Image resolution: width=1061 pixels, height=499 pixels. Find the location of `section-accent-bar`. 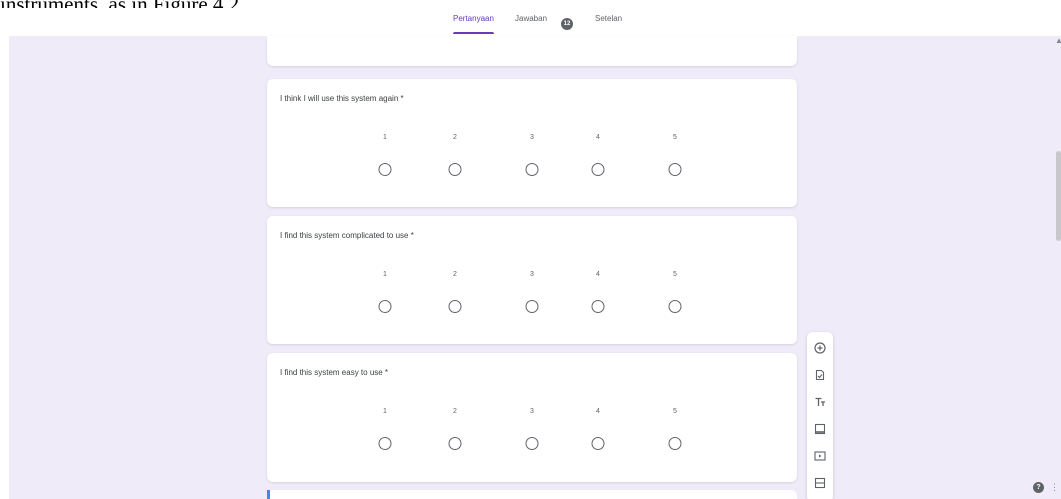

section-accent-bar is located at coordinates (268, 494).